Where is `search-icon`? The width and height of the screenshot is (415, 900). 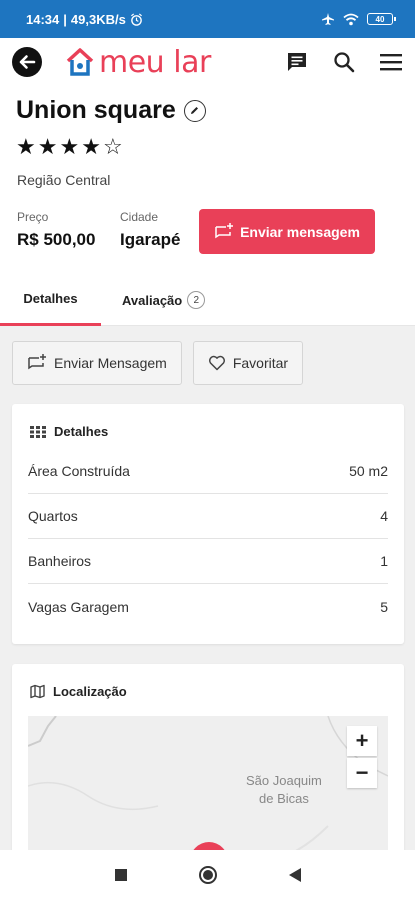 search-icon is located at coordinates (344, 62).